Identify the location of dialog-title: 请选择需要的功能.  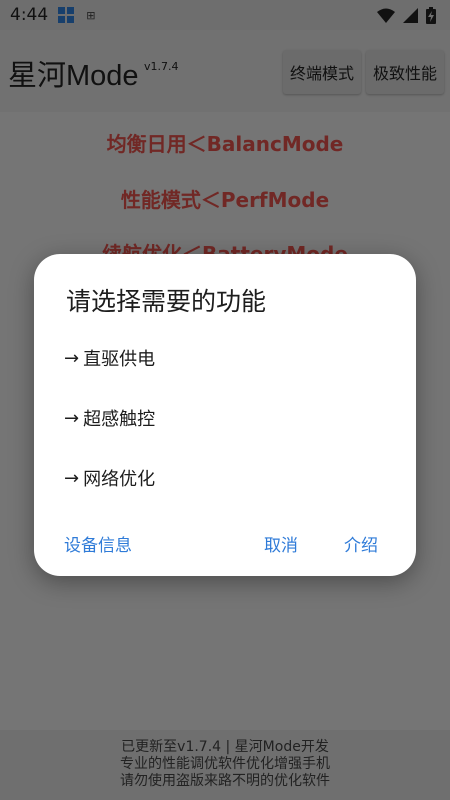
(166, 301).